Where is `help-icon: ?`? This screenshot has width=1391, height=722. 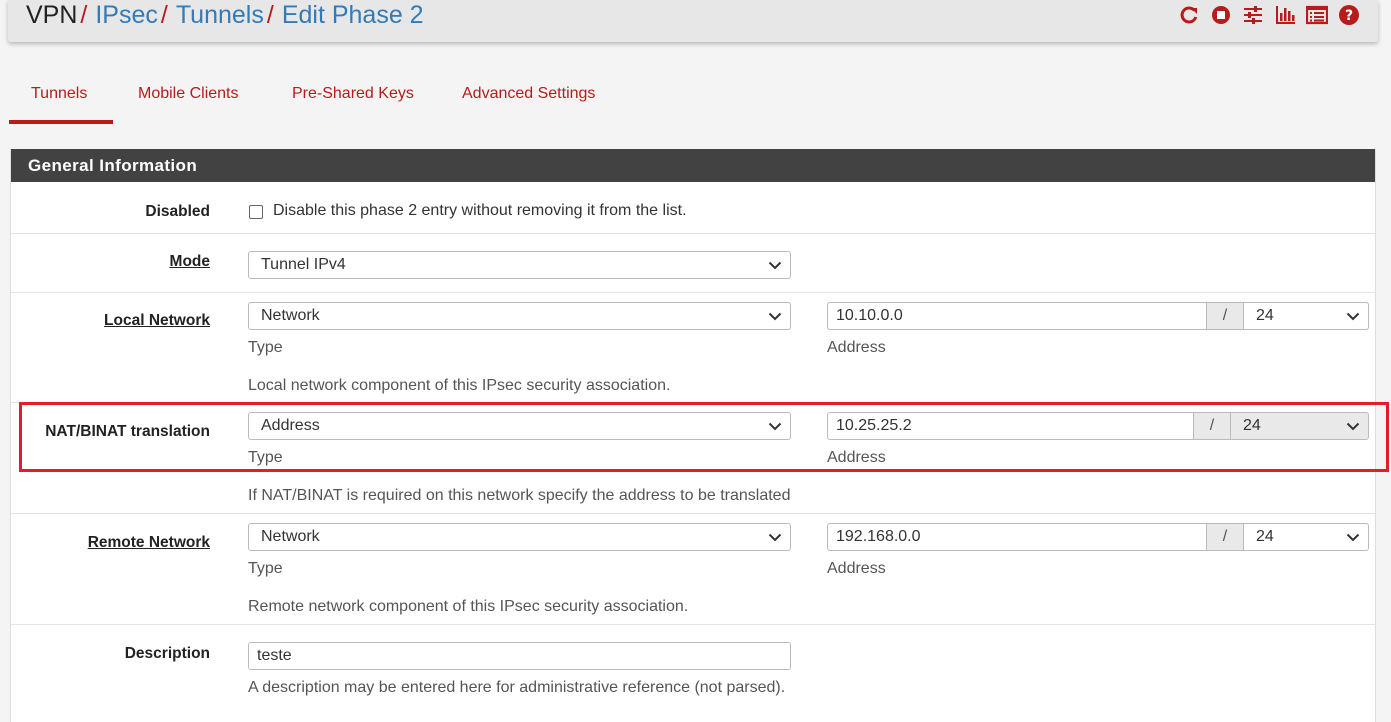
help-icon: ? is located at coordinates (1349, 15).